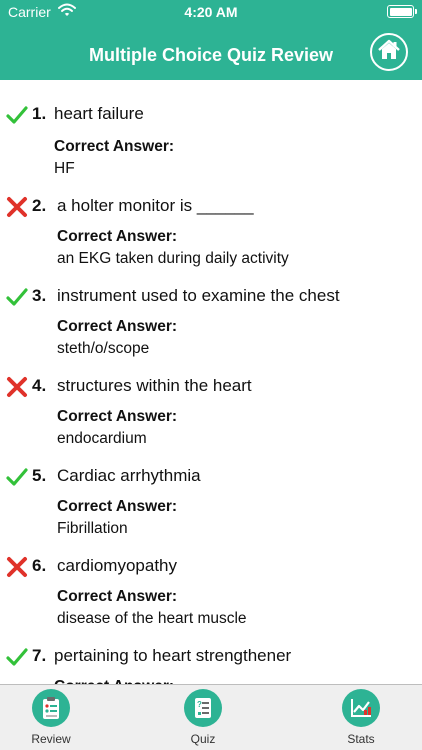 The width and height of the screenshot is (422, 750). I want to click on battery-icon, so click(402, 11).